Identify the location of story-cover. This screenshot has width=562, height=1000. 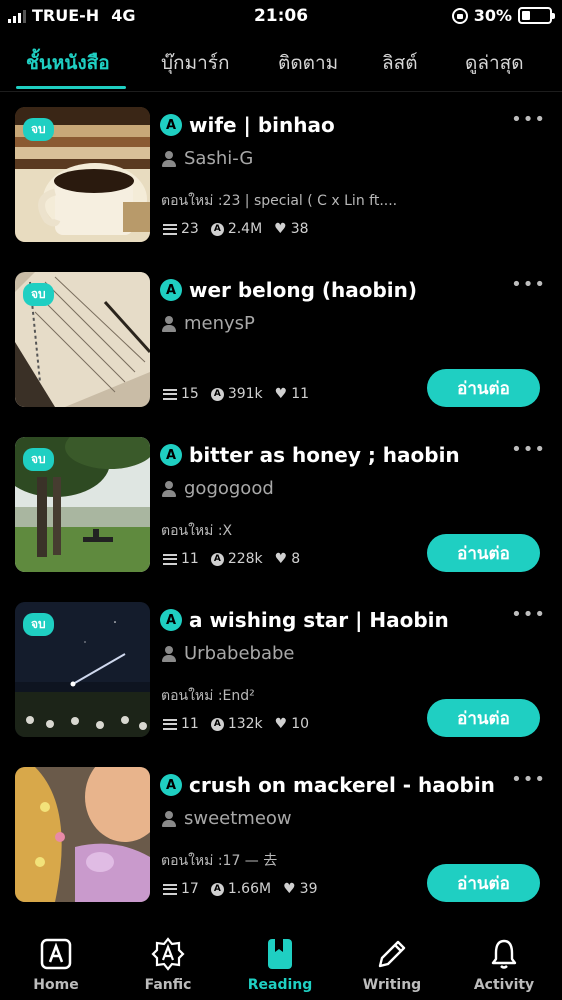
(82, 834).